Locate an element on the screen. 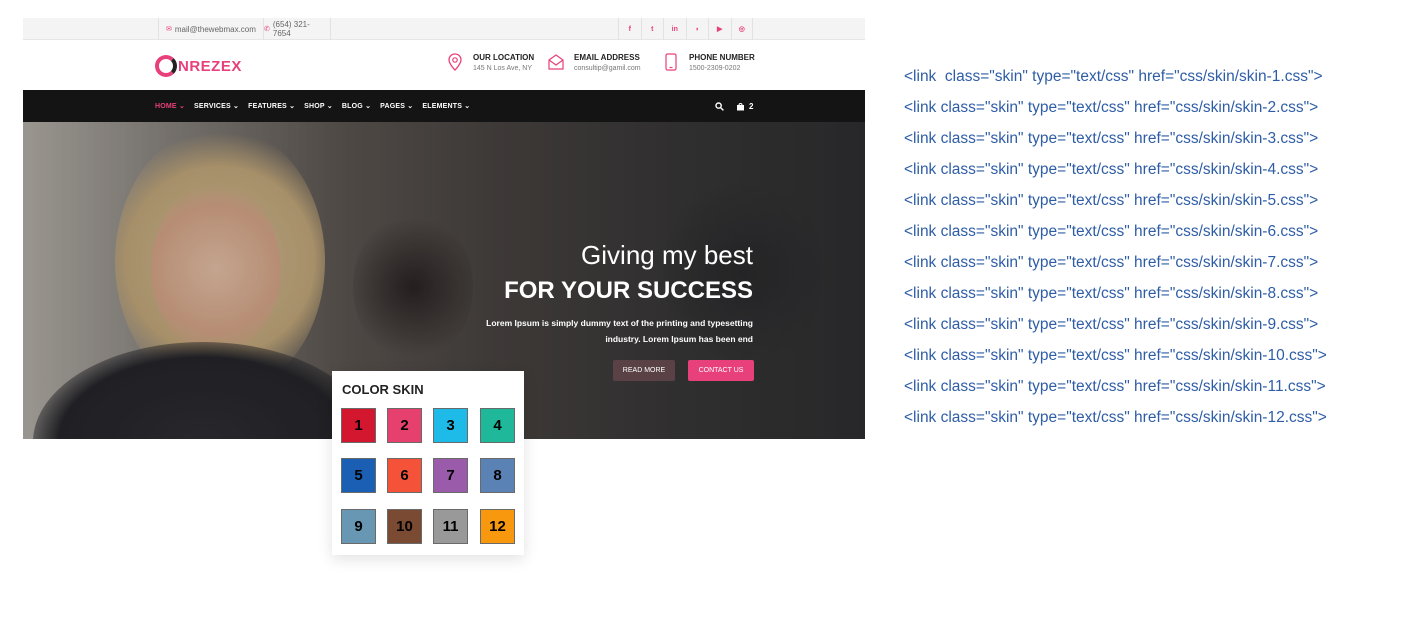 The image size is (1411, 637). color-swatch-9: 9 is located at coordinates (358, 526).